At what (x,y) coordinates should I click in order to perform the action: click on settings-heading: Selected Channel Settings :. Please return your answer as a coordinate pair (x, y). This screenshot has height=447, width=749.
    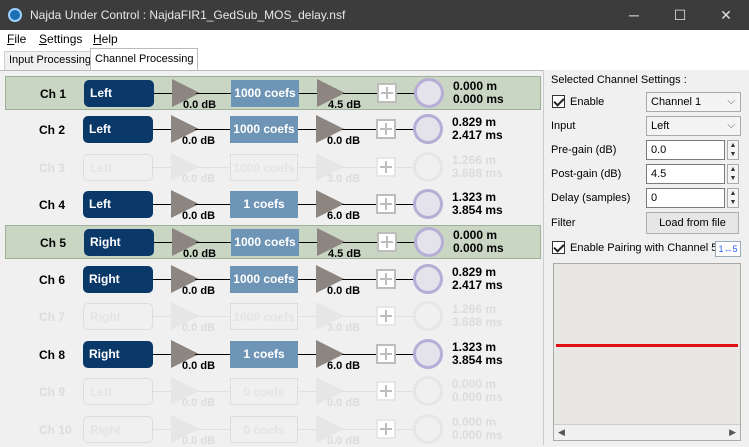
    Looking at the image, I should click on (619, 80).